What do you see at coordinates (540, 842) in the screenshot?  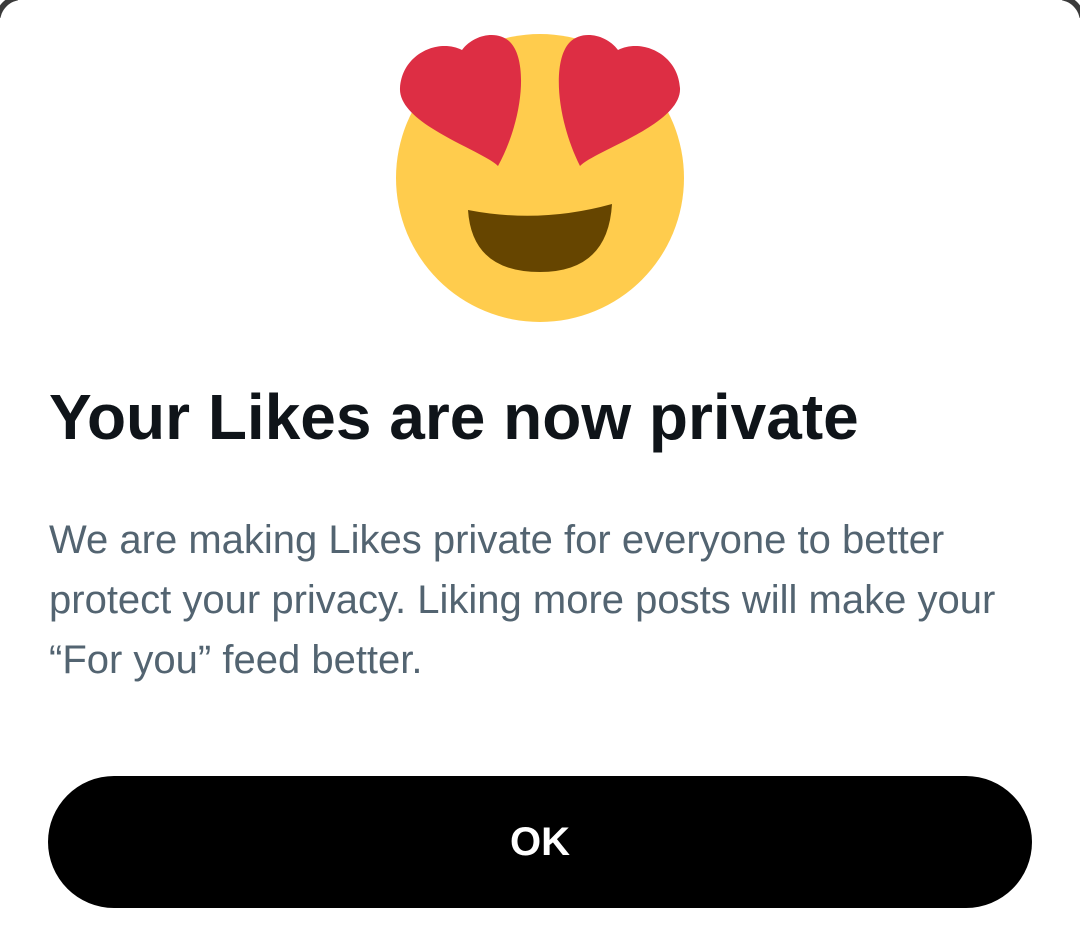 I see `ok-button: OK` at bounding box center [540, 842].